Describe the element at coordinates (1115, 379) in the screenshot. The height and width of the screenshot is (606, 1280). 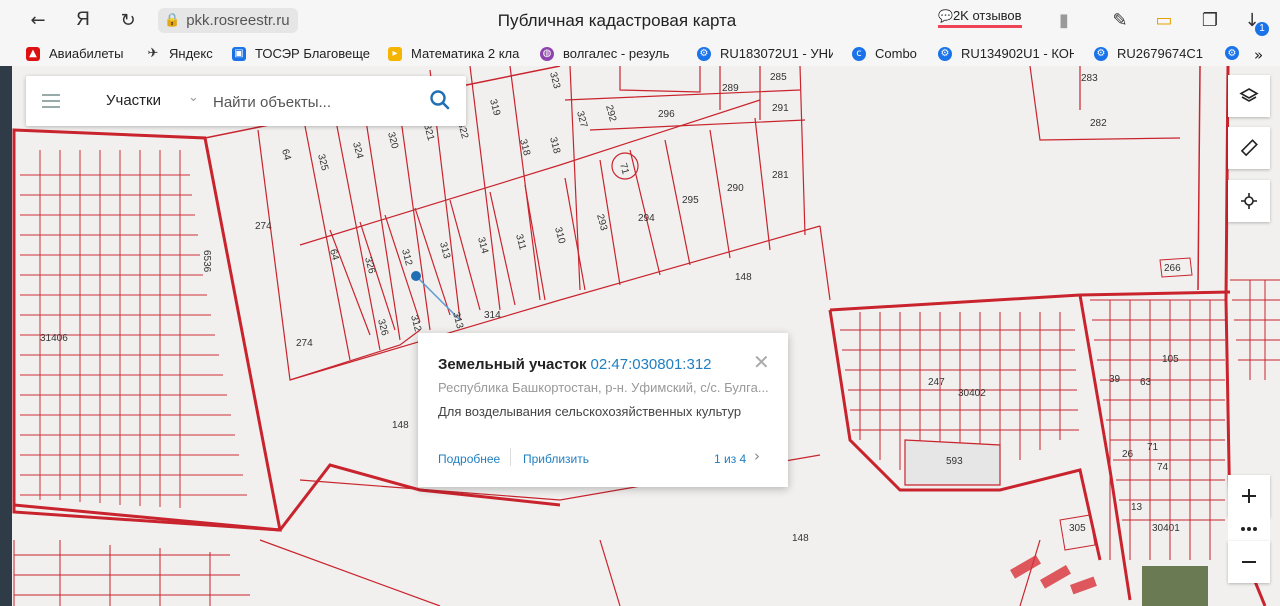
I see `map-label: 39` at that location.